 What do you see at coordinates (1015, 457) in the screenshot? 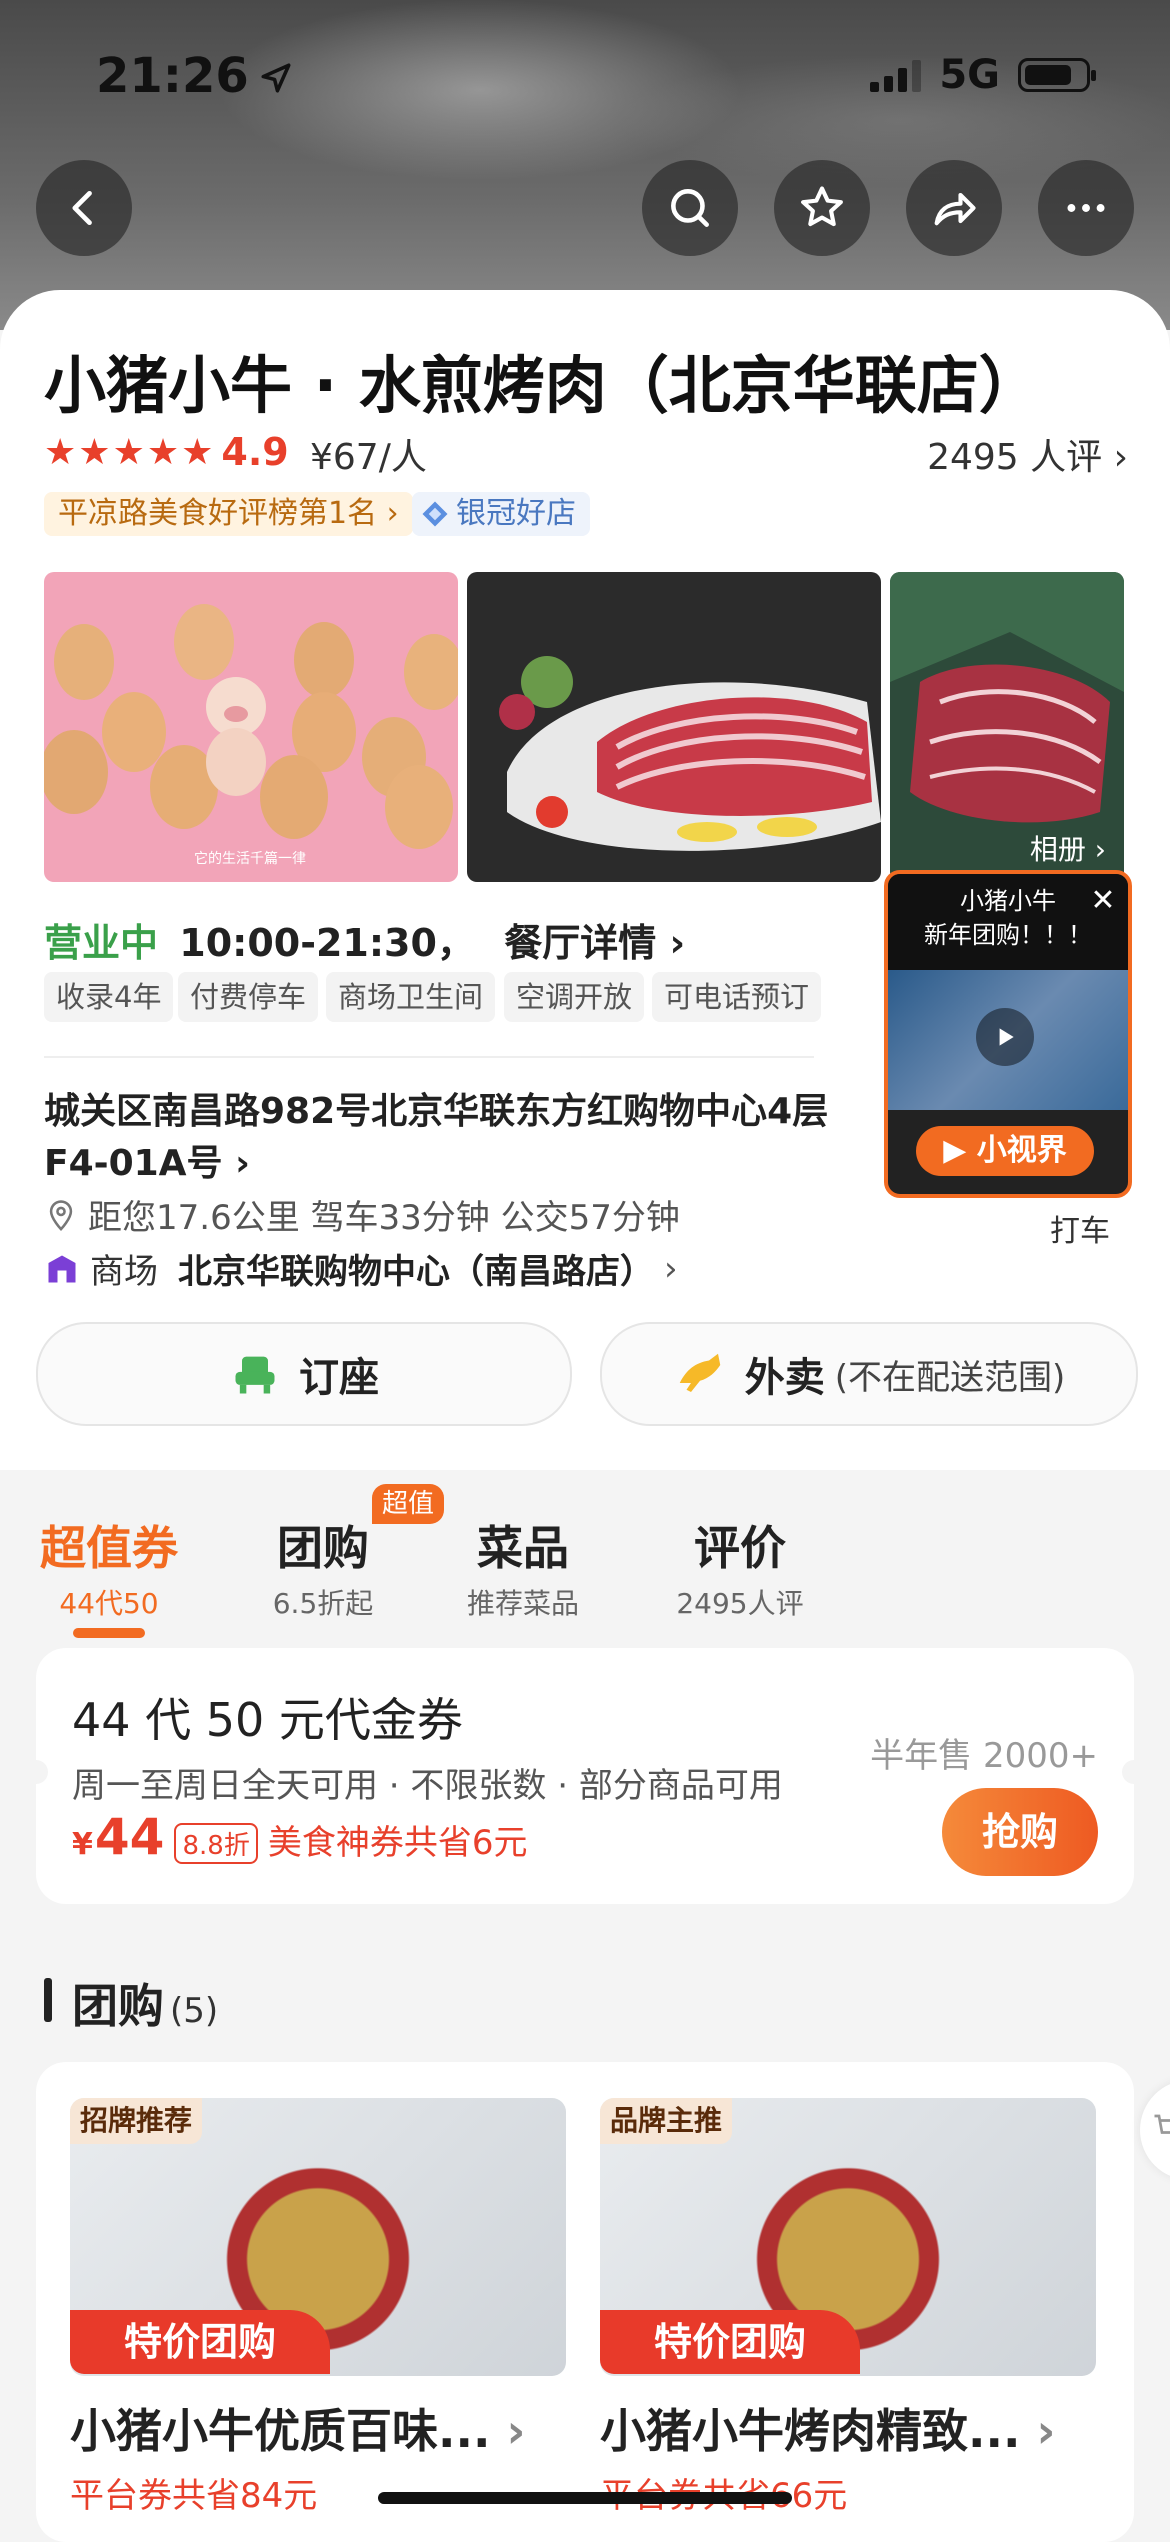
I see `review-count-text: 2495 人评` at bounding box center [1015, 457].